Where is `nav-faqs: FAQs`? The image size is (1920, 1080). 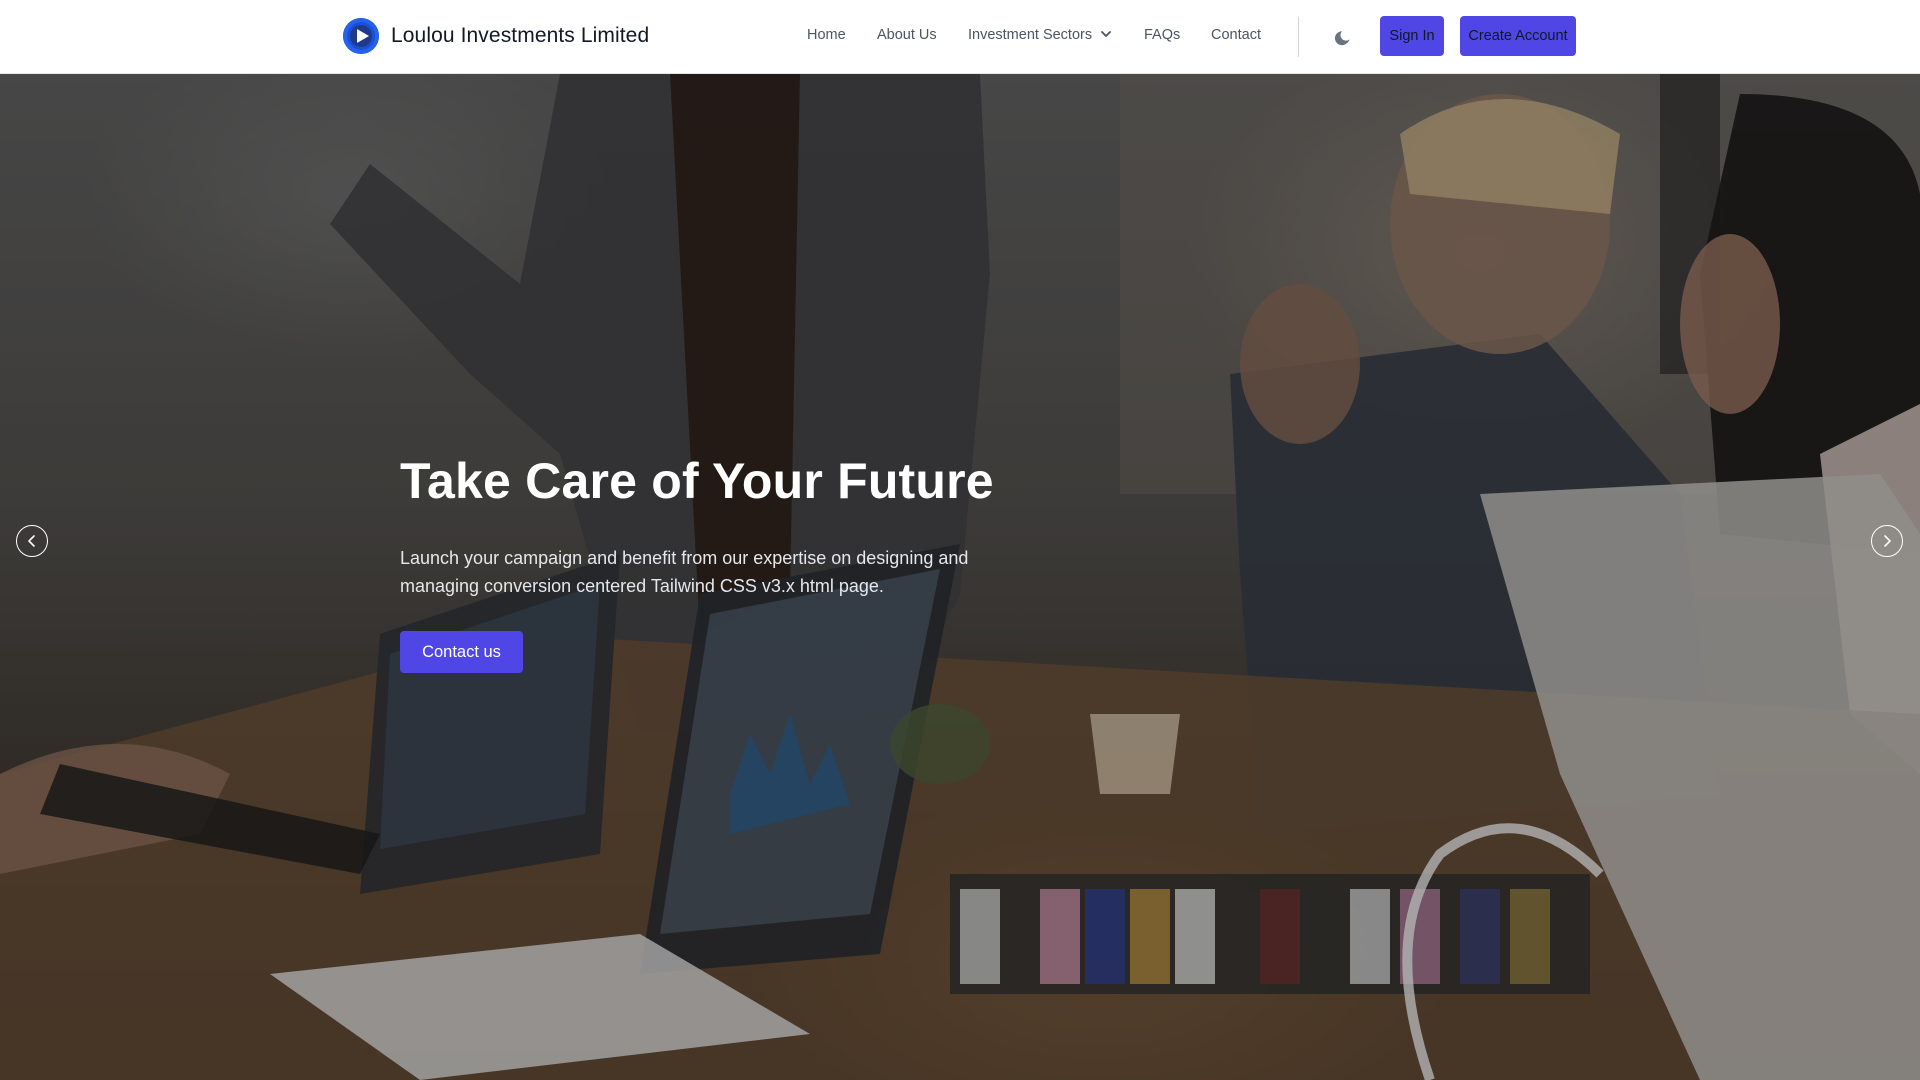 nav-faqs: FAQs is located at coordinates (1162, 35).